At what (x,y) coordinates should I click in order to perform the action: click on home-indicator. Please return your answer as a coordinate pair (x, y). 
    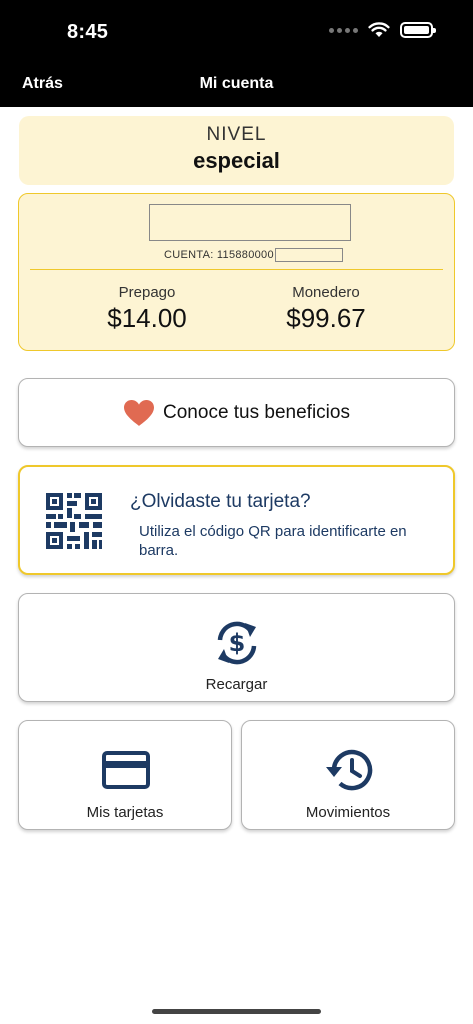
    Looking at the image, I should click on (236, 1011).